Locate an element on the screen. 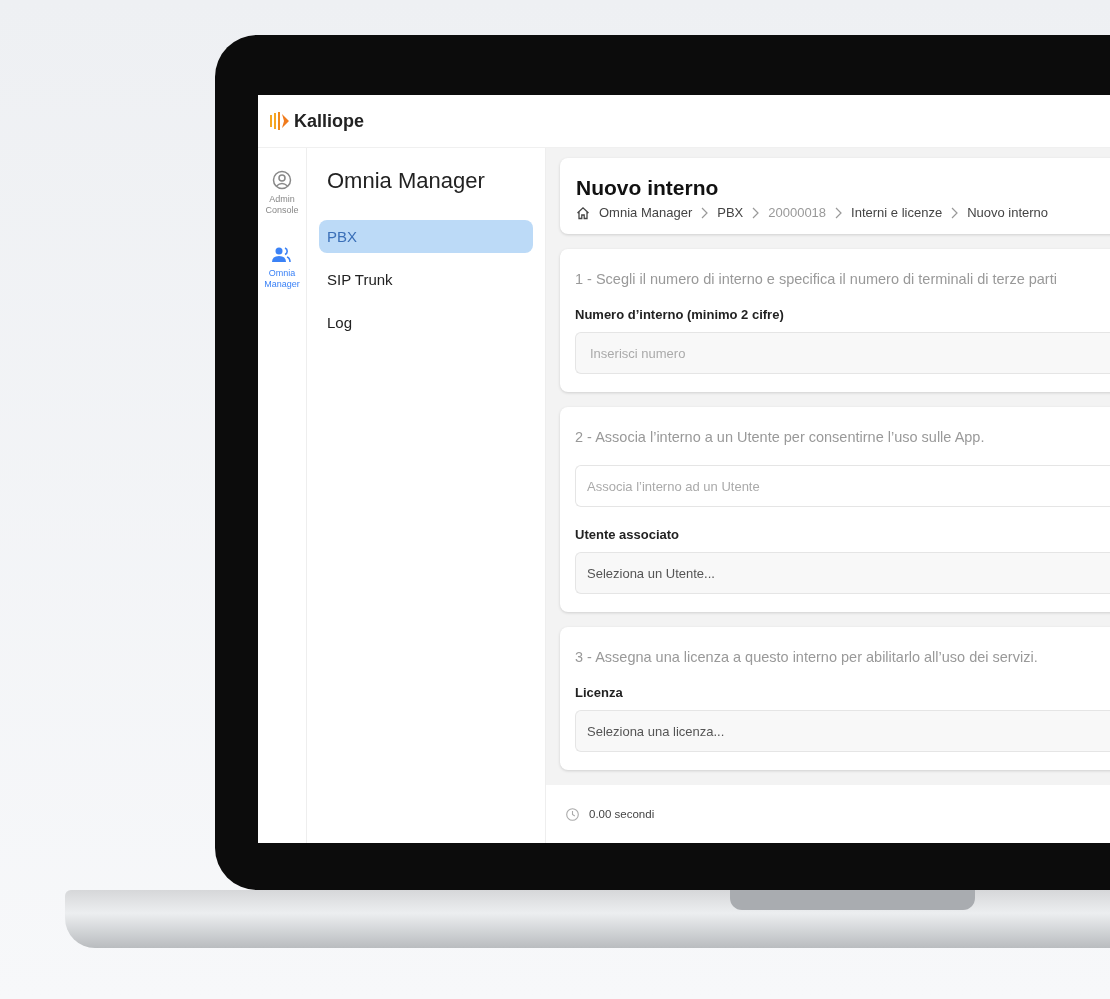 The image size is (1110, 999). user-circle-icon is located at coordinates (282, 180).